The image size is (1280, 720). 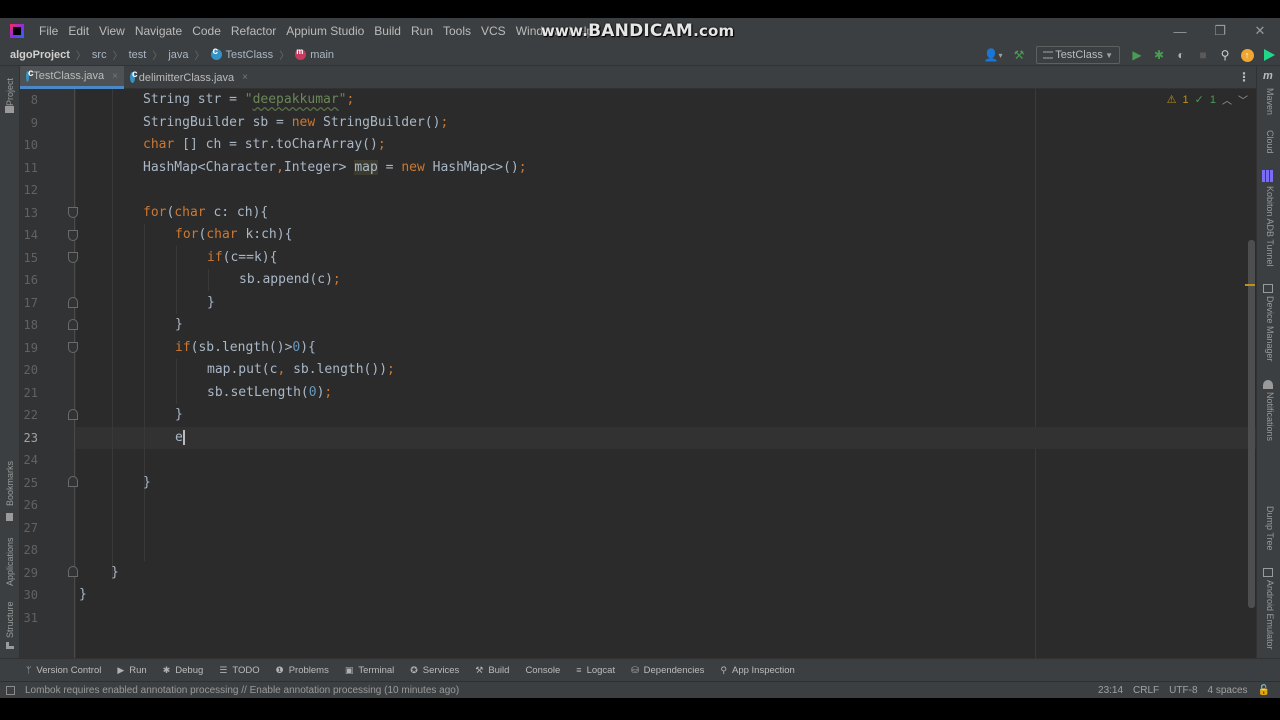 I want to click on search-icon: ⚲, so click(x=1225, y=55).